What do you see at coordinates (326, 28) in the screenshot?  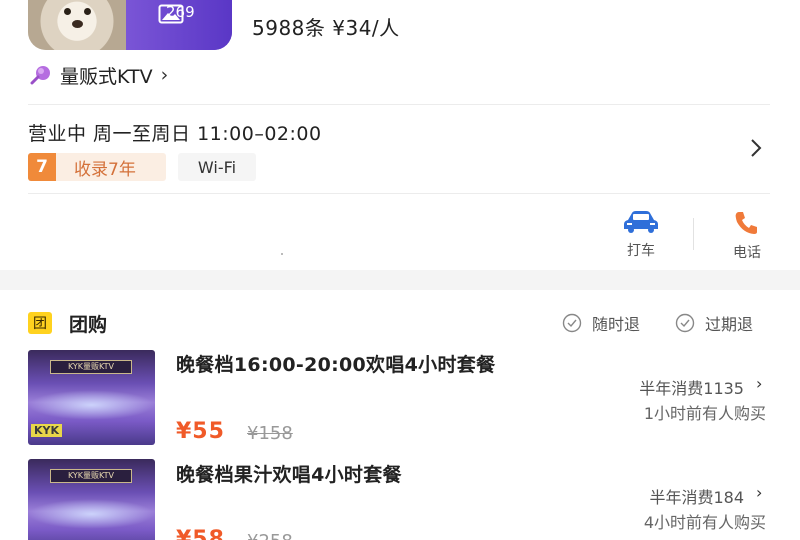 I see `review-count-and-avg-price: 5988条 ¥34/人` at bounding box center [326, 28].